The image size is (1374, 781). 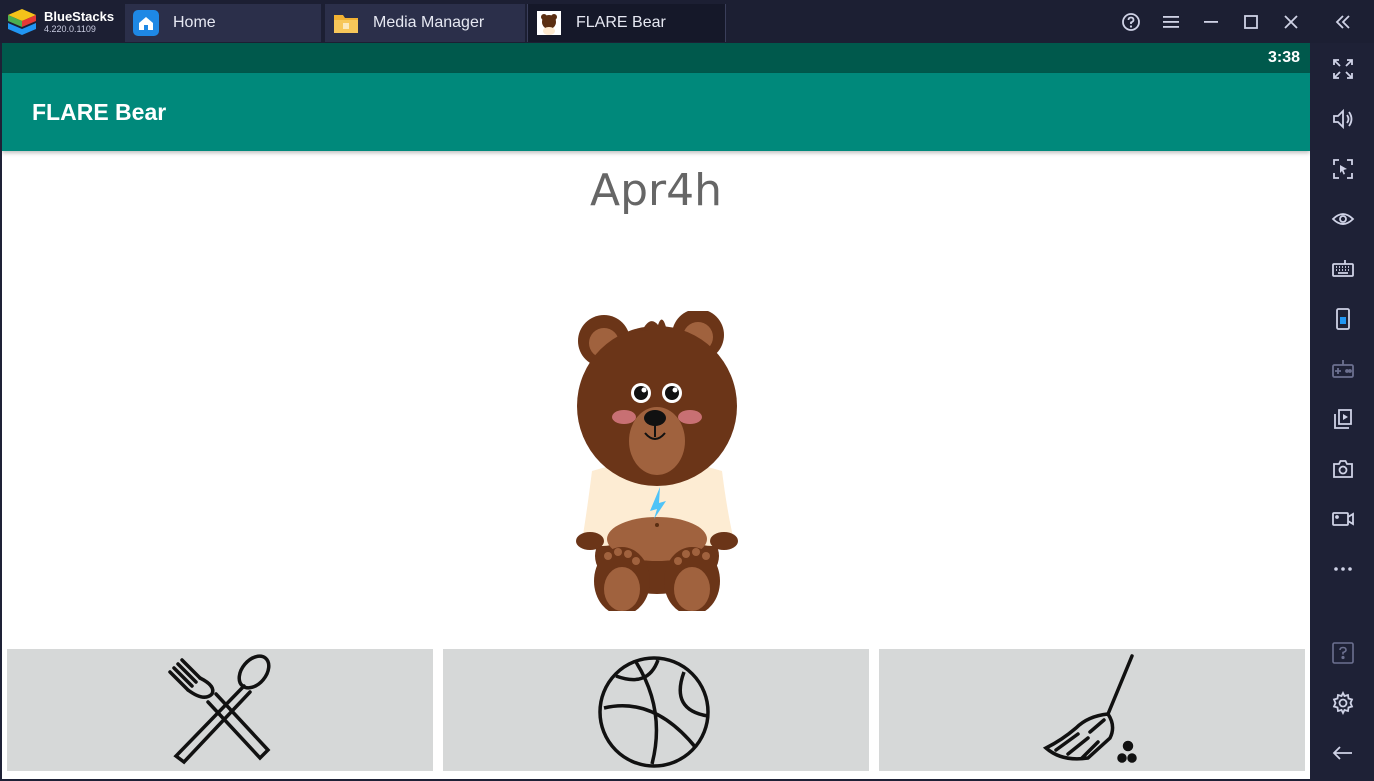 I want to click on fullscreen-icon, so click(x=1342, y=69).